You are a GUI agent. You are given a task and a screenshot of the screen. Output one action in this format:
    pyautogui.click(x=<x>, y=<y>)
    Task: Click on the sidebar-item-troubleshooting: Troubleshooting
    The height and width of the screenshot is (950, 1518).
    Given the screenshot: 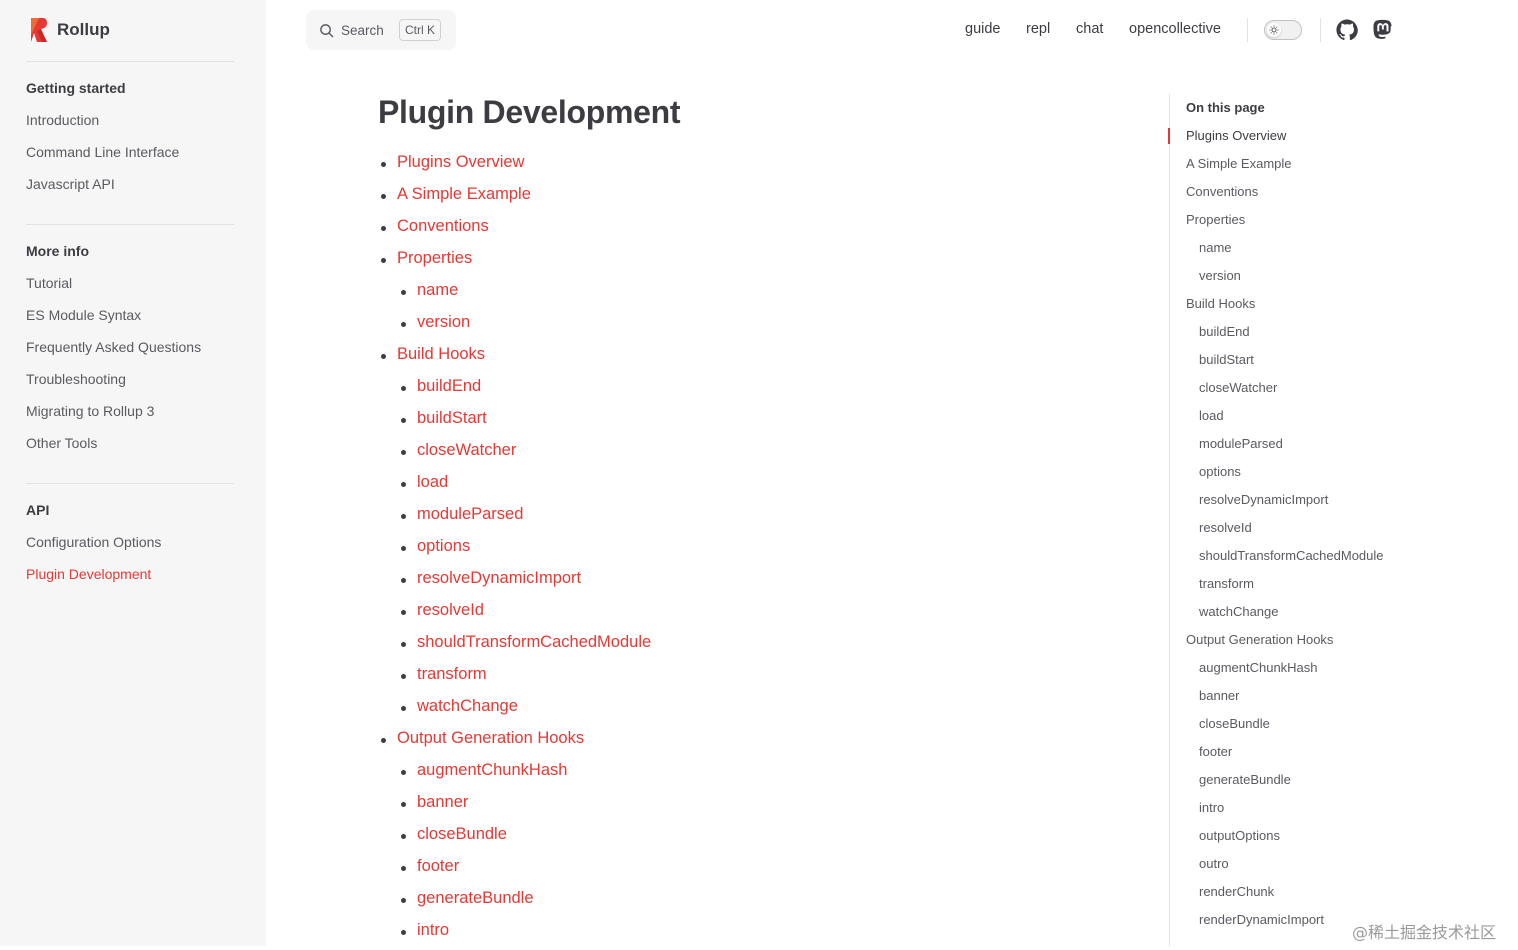 What is the action you would take?
    pyautogui.click(x=76, y=379)
    